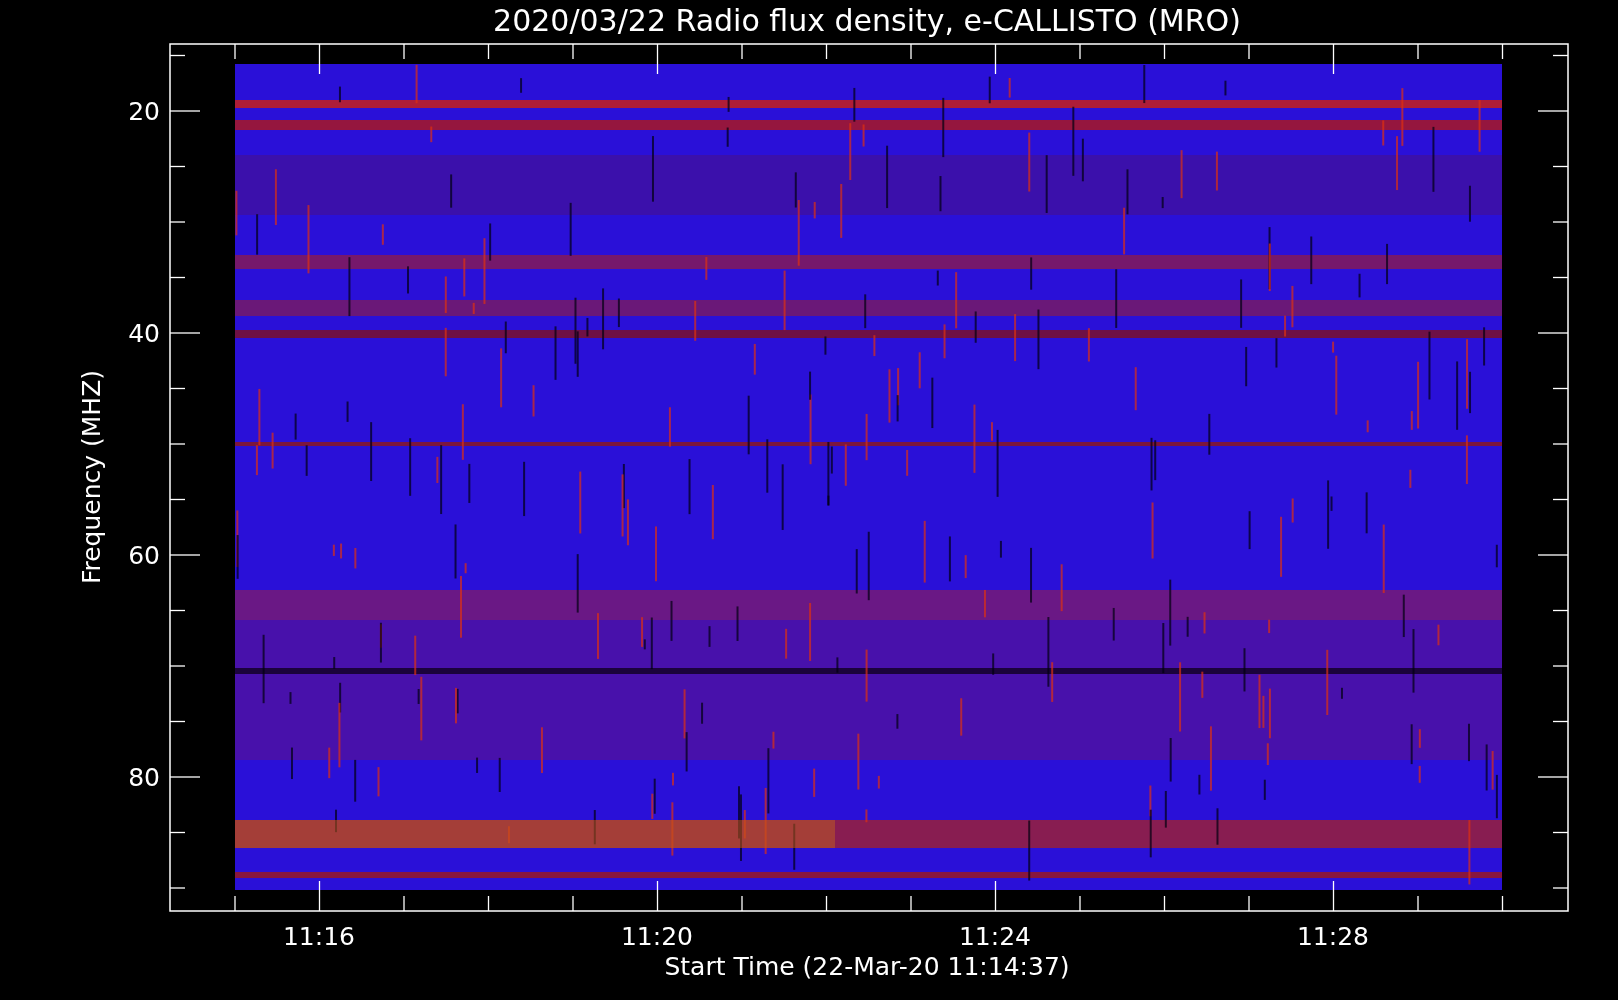 This screenshot has width=1618, height=1000. Describe the element at coordinates (319, 936) in the screenshot. I see `x-tick-label: 11:16` at that location.